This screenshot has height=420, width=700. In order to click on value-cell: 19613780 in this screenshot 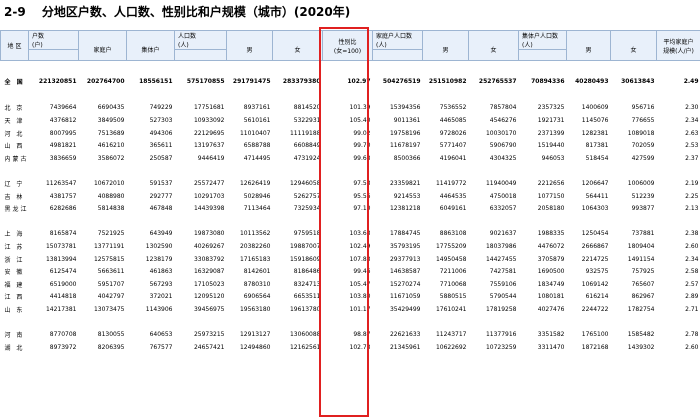, I will do `click(305, 309)`.